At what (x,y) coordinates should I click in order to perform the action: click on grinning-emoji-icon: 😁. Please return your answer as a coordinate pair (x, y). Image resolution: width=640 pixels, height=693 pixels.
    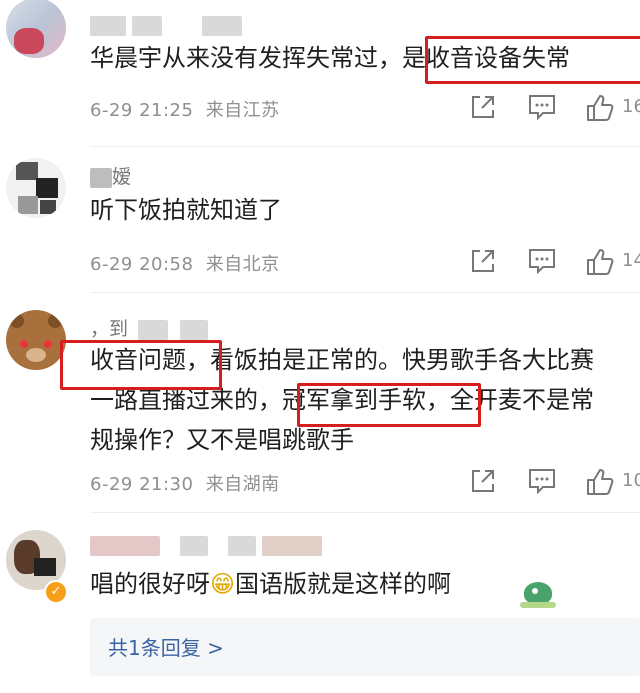
    Looking at the image, I should click on (223, 584).